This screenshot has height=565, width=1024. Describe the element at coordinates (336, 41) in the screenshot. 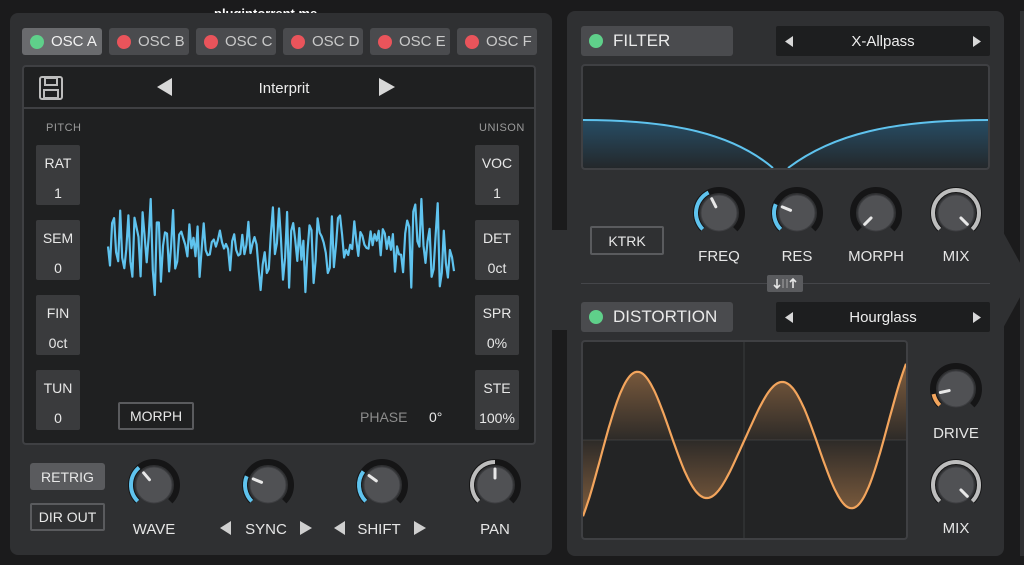

I see `osc-tab-label: OSC D` at that location.